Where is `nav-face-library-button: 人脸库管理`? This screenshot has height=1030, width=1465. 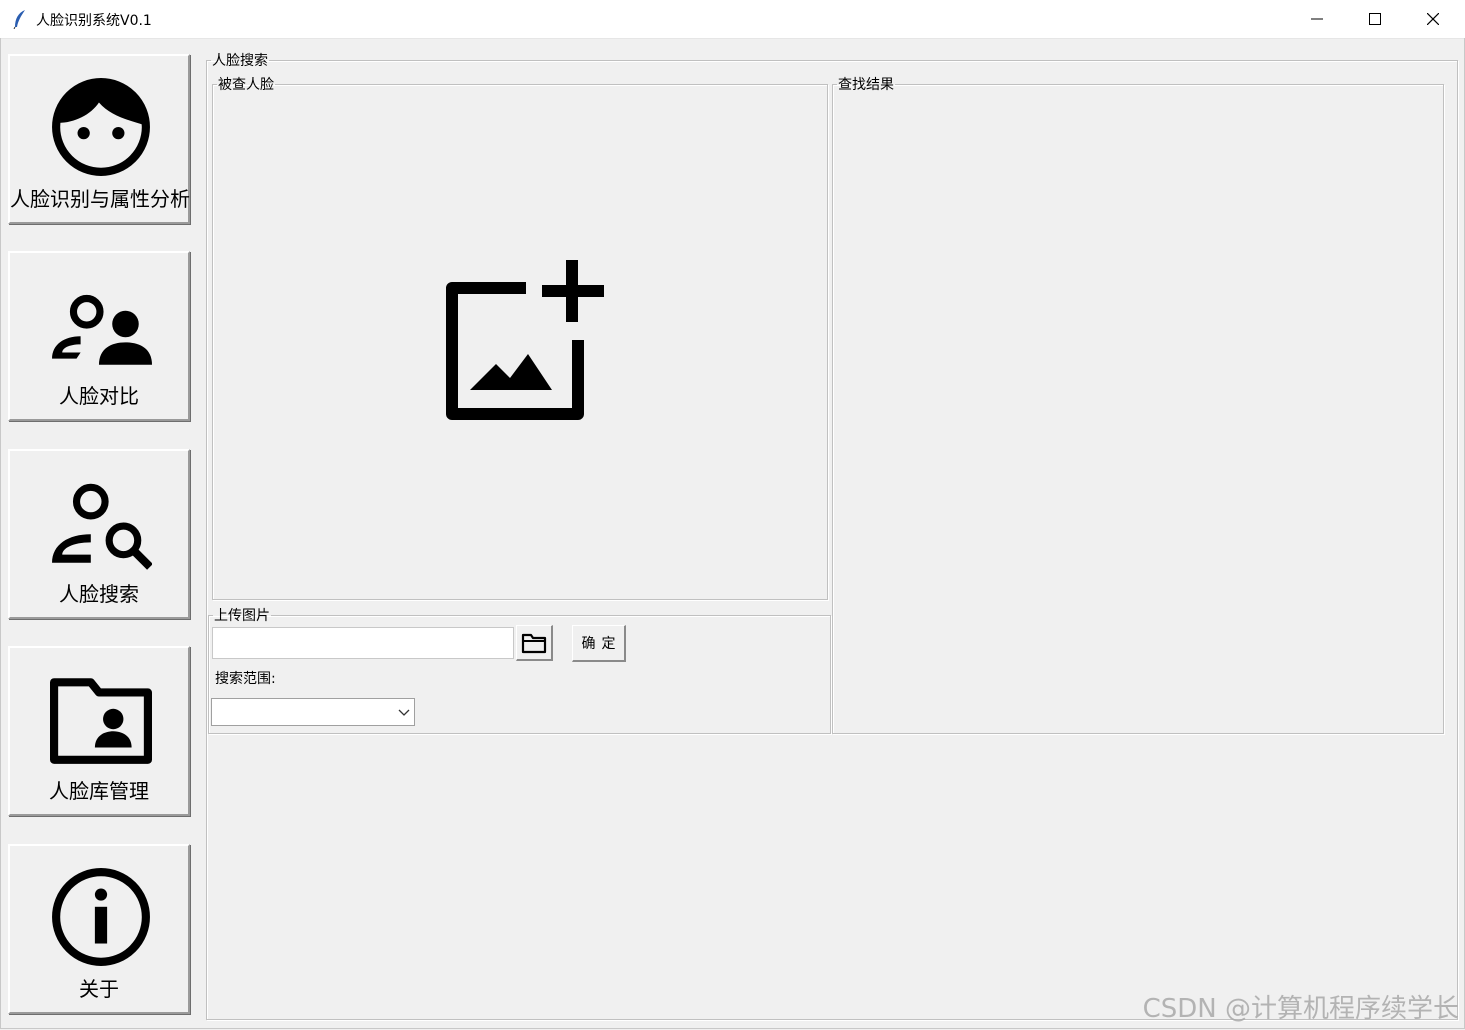 nav-face-library-button: 人脸库管理 is located at coordinates (99, 731).